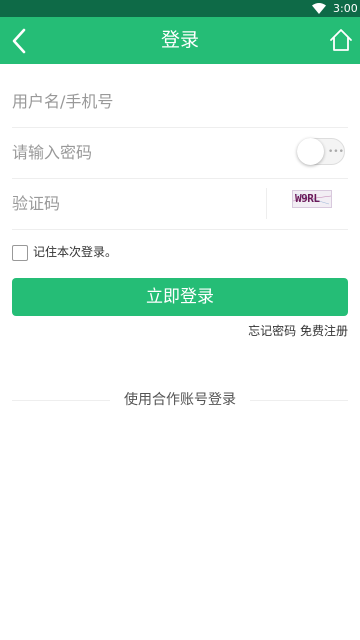  I want to click on captcha-divider, so click(266, 203).